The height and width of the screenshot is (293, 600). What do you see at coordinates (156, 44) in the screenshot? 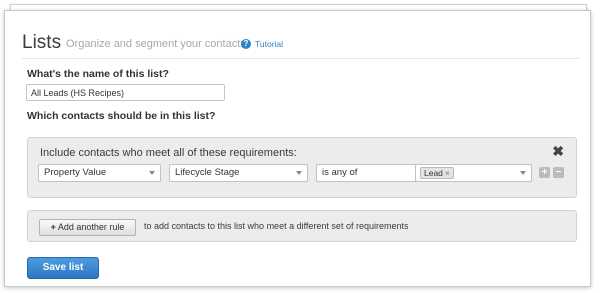
I see `page-subtitle: Organize and segment your contacts` at bounding box center [156, 44].